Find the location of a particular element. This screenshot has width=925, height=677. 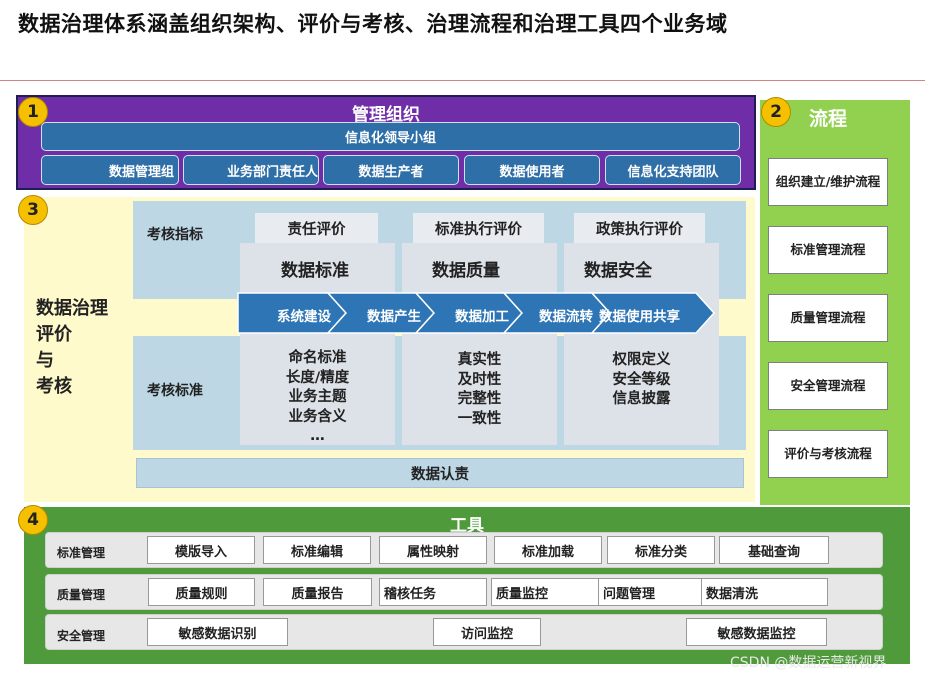

criteria-item: 信息披露 is located at coordinates (641, 399).